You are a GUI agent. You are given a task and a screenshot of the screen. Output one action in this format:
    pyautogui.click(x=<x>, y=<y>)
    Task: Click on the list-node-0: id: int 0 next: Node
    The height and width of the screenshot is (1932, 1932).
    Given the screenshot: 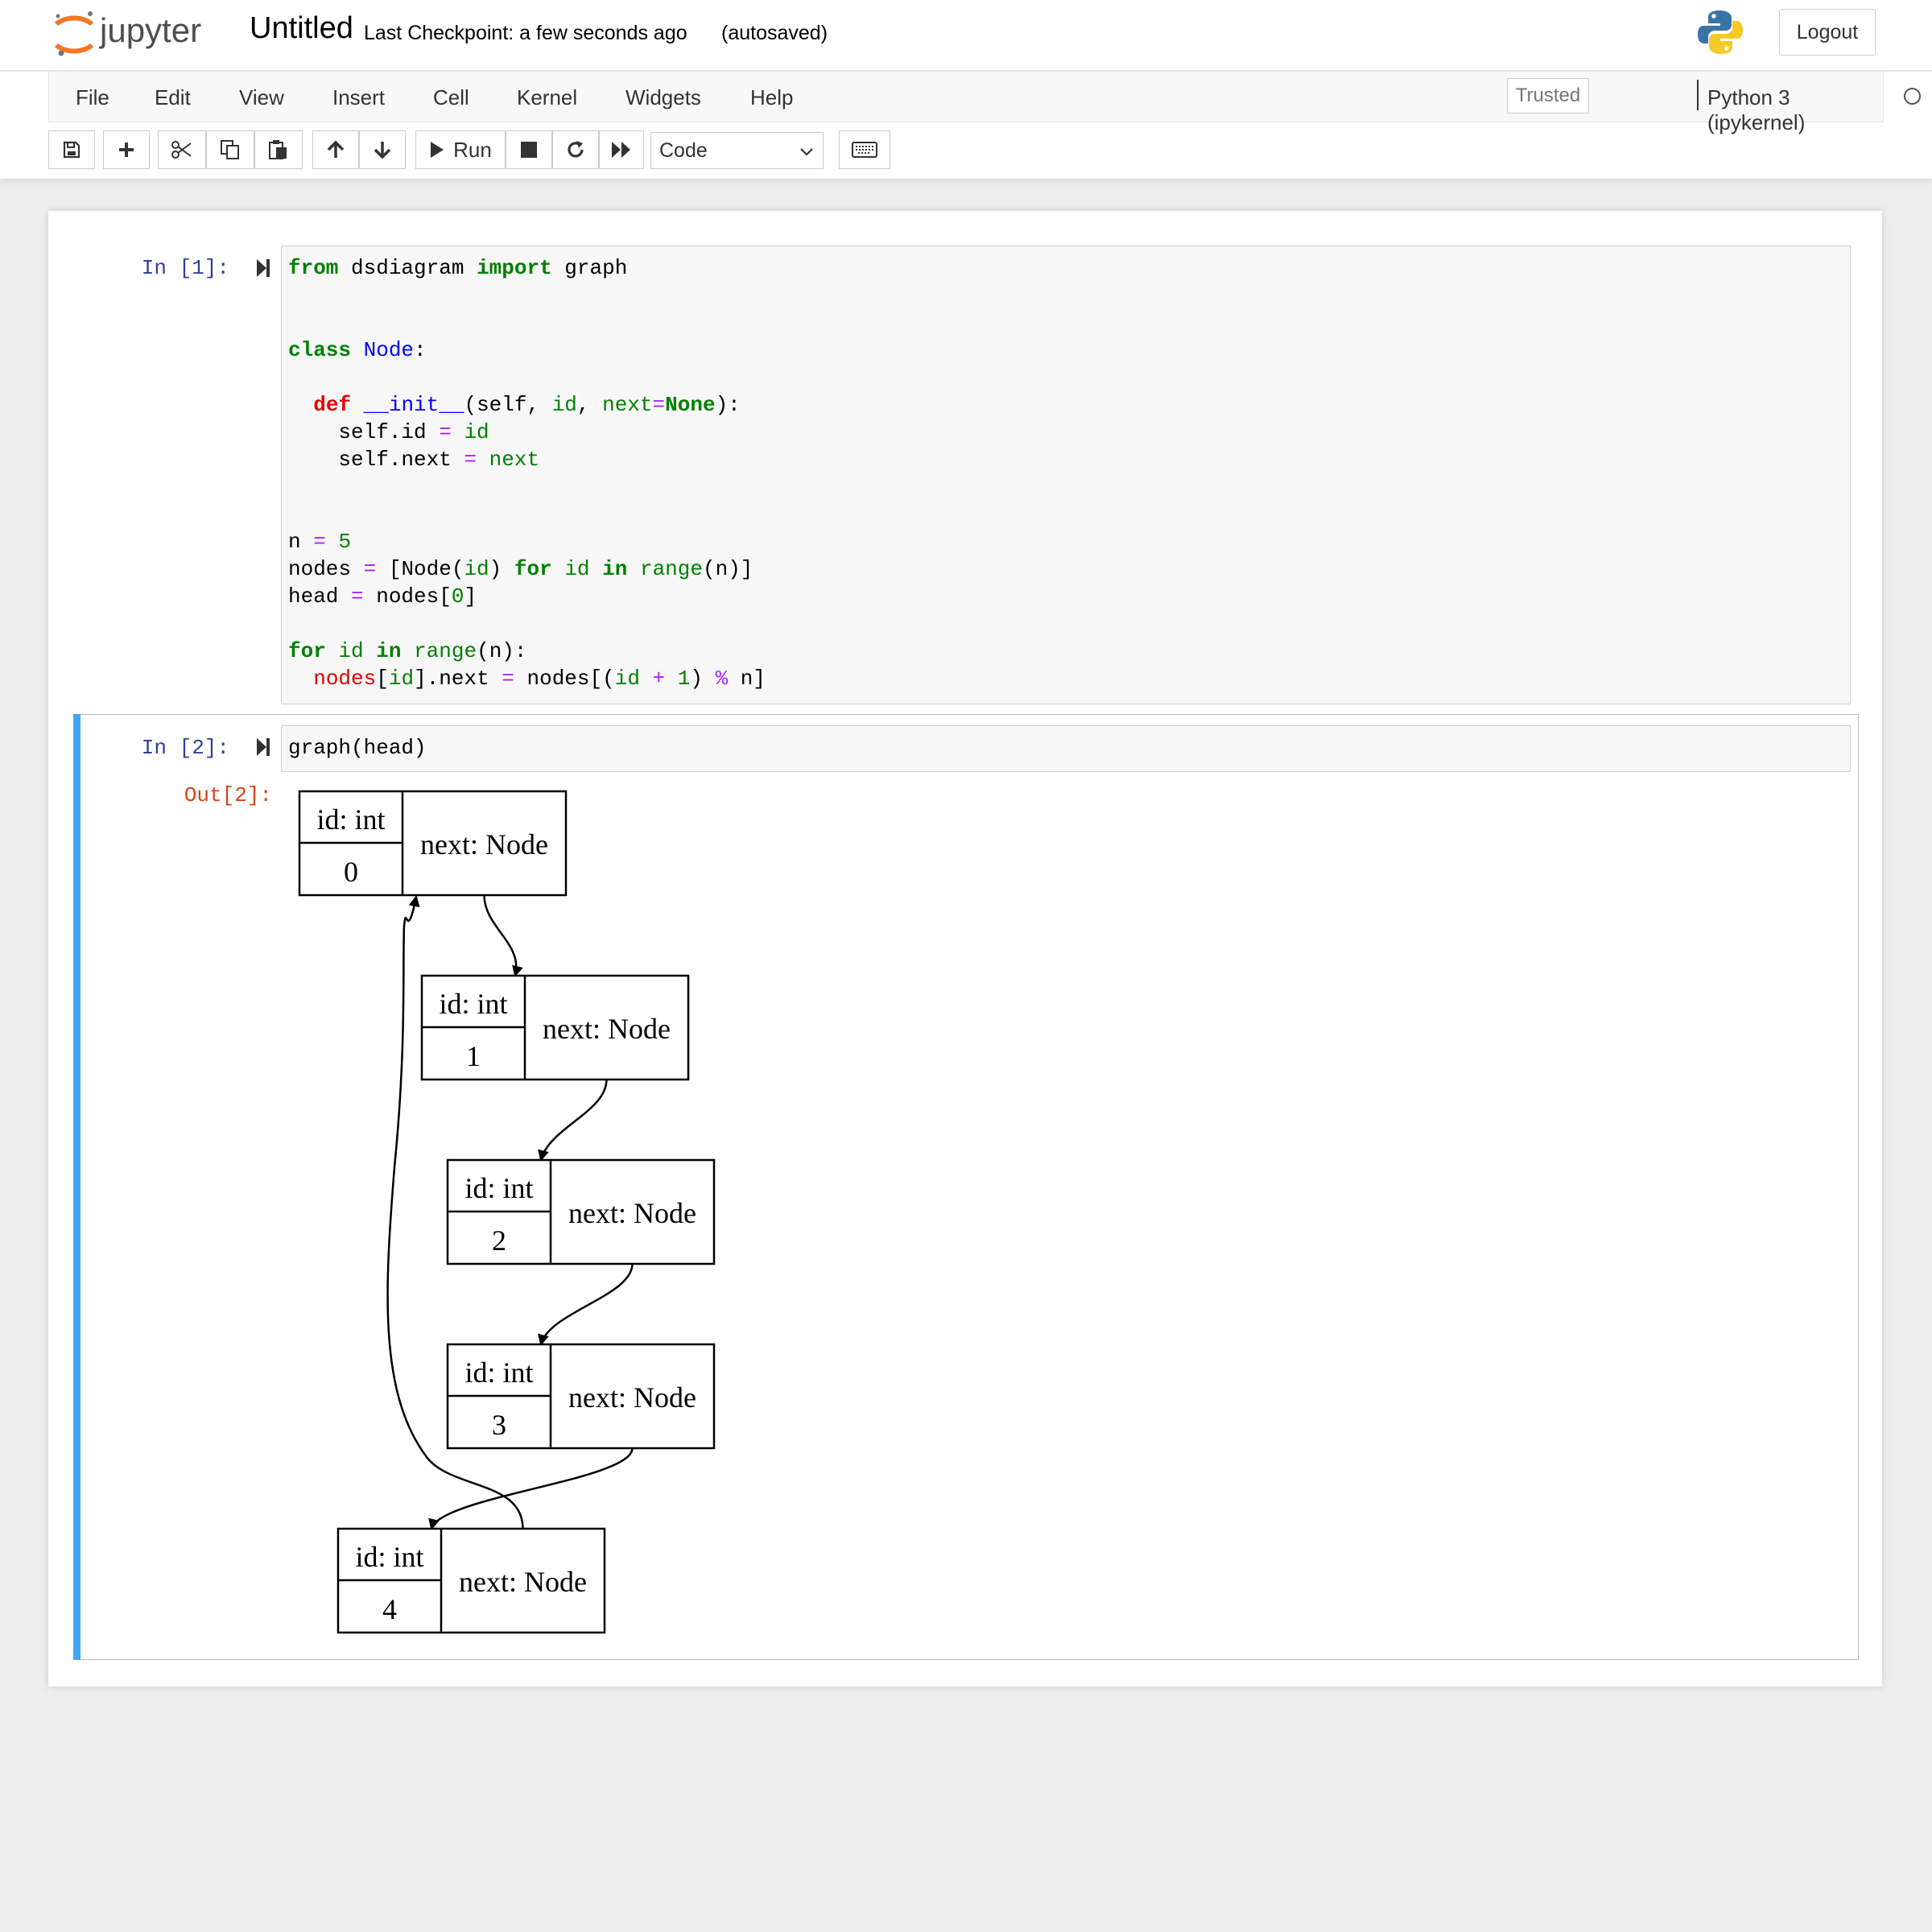 What is the action you would take?
    pyautogui.click(x=433, y=844)
    